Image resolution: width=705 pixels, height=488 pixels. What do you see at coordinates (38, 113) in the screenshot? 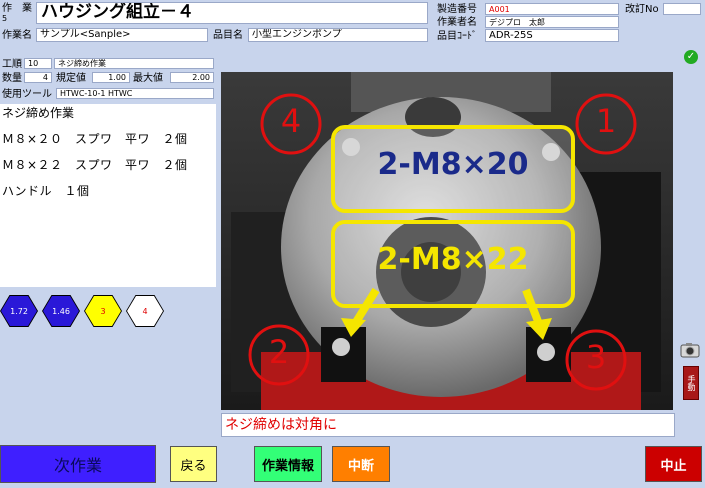
I see `steps-heading: ネジ締め作業` at bounding box center [38, 113].